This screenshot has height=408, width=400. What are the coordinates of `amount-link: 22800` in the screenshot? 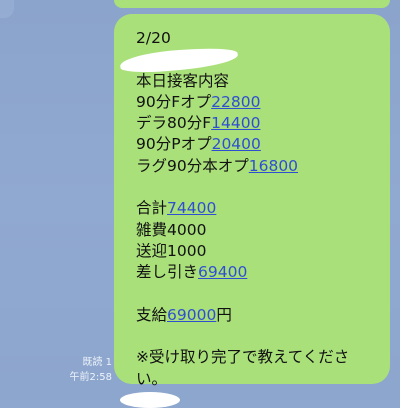 It's located at (235, 102).